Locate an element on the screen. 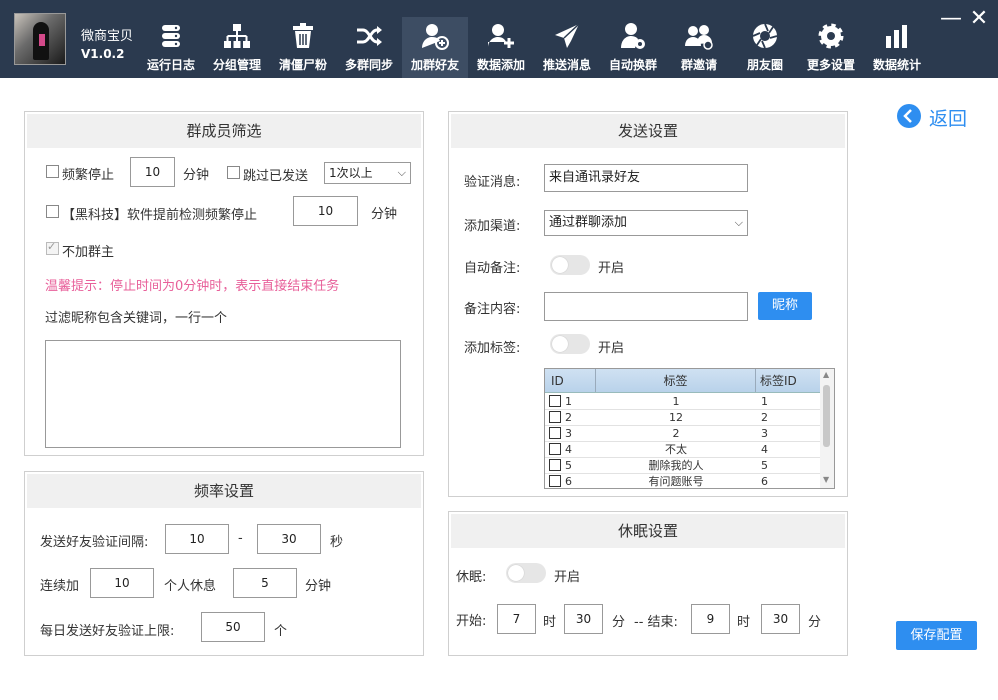 The width and height of the screenshot is (998, 700). avatar is located at coordinates (40, 39).